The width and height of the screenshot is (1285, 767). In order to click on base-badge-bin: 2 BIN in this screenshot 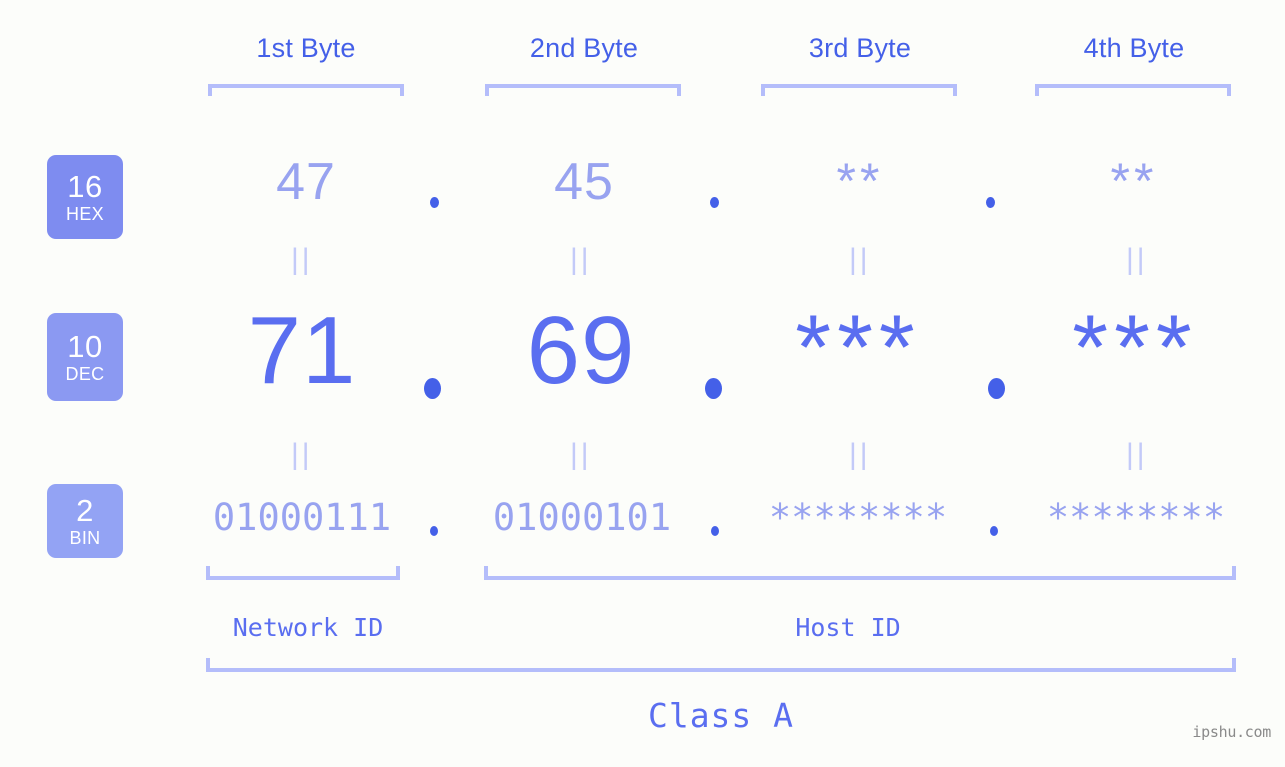, I will do `click(85, 521)`.